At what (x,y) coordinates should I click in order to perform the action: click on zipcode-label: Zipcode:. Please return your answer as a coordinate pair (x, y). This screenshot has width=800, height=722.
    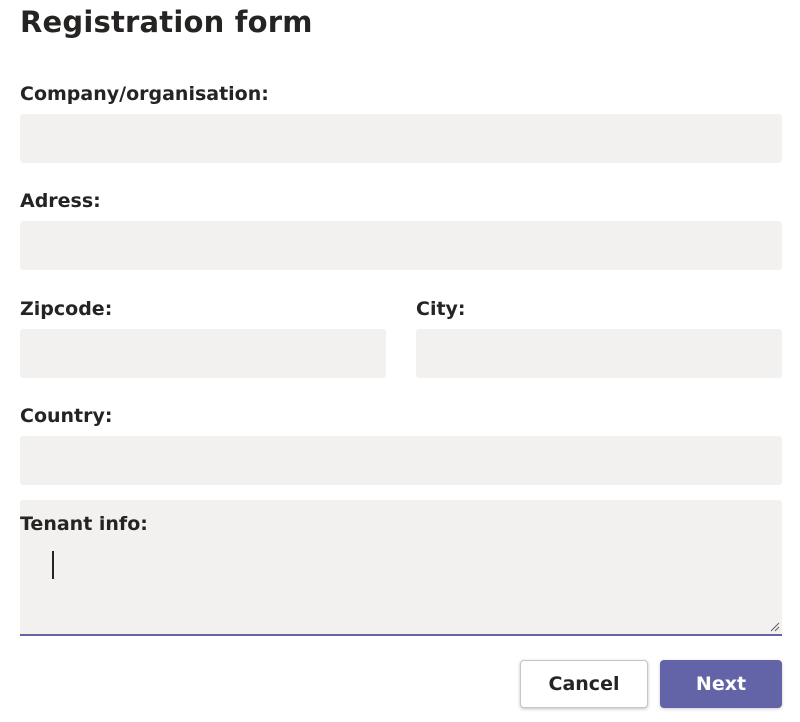
    Looking at the image, I should click on (66, 309).